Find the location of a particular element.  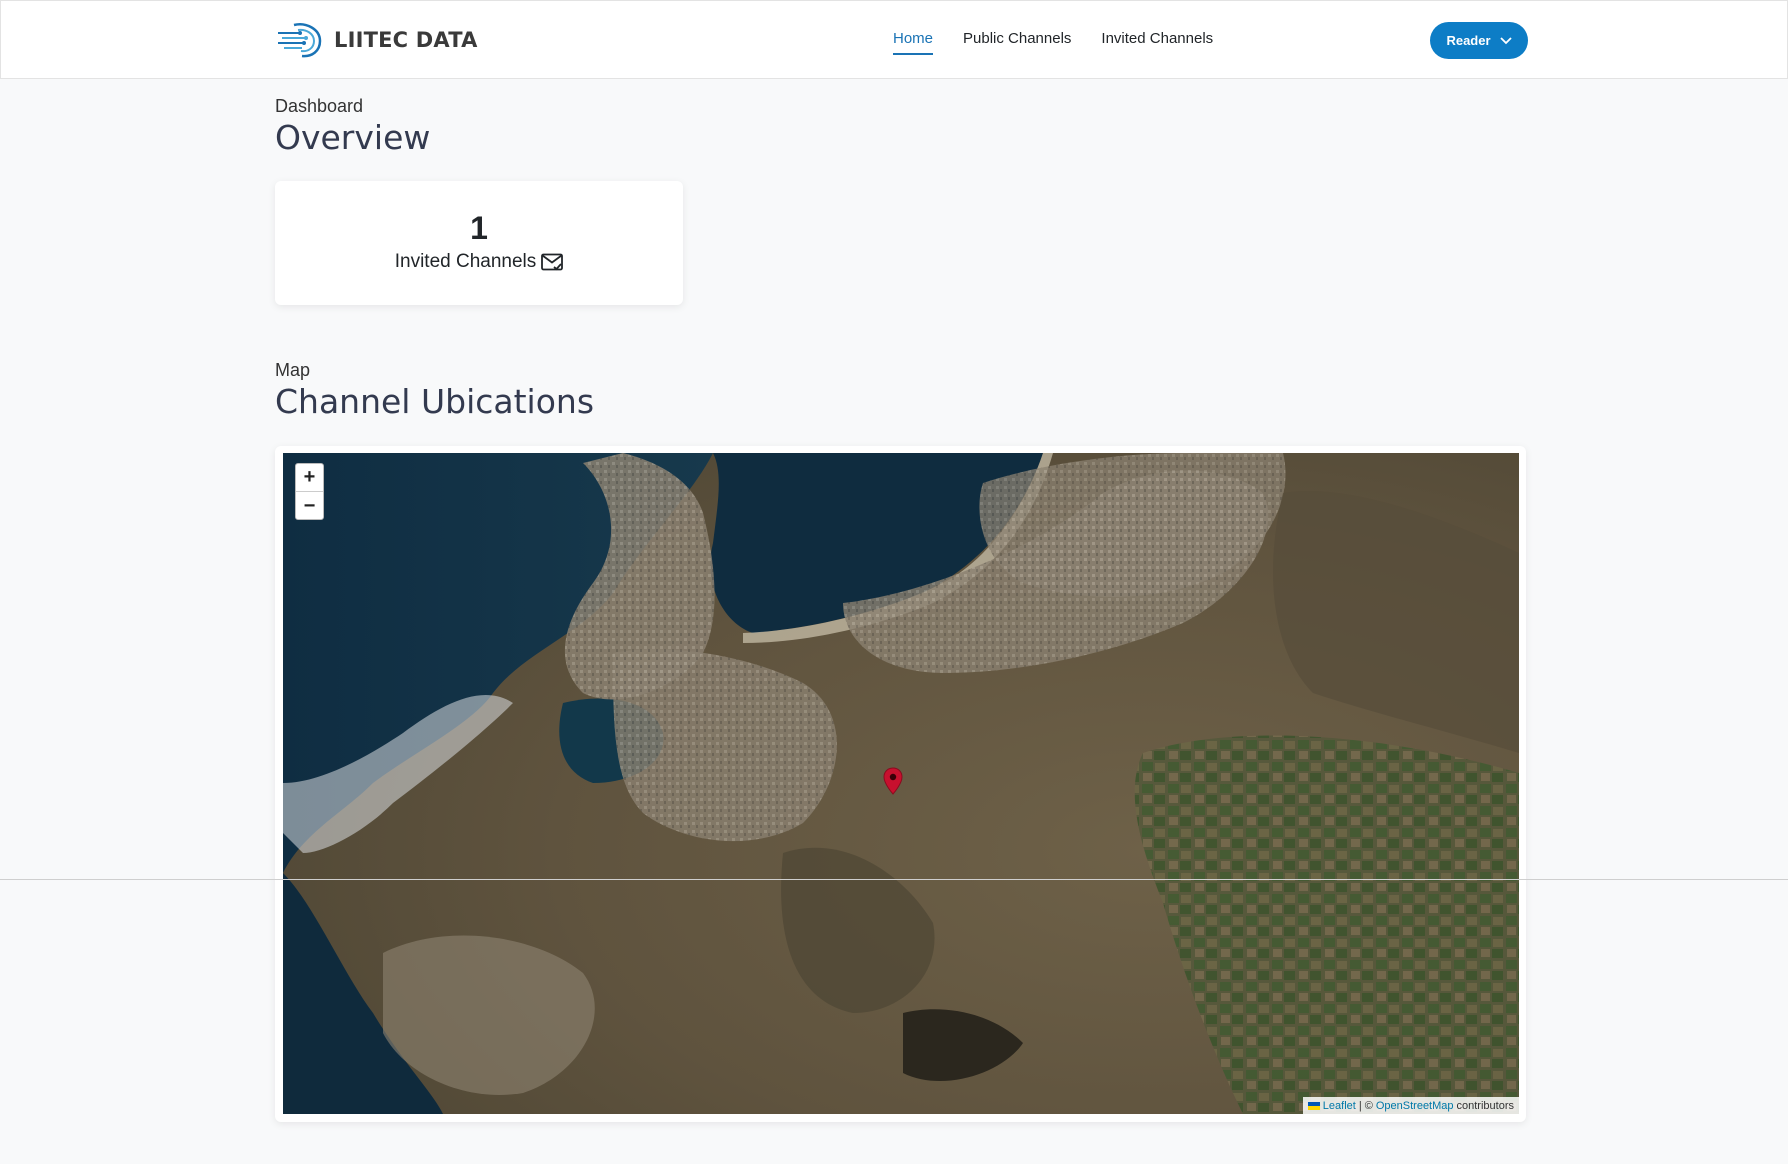

invited-channels-card: 1 Invited Channels is located at coordinates (479, 243).